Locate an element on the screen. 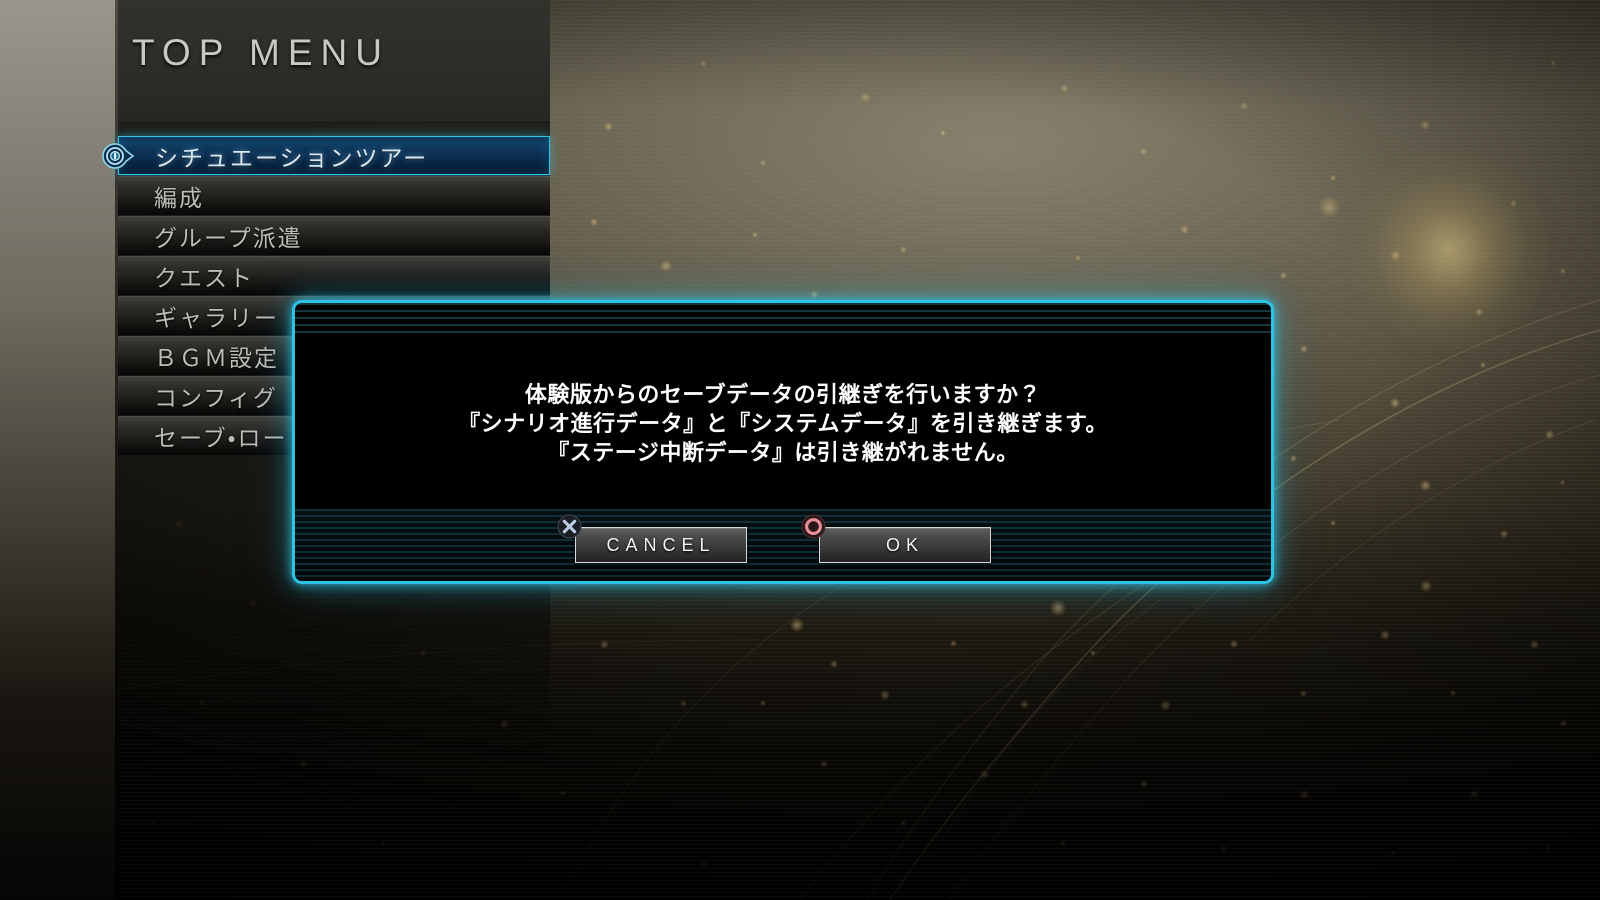  menu-item-group-dispatch: グループ派遣 is located at coordinates (334, 235).